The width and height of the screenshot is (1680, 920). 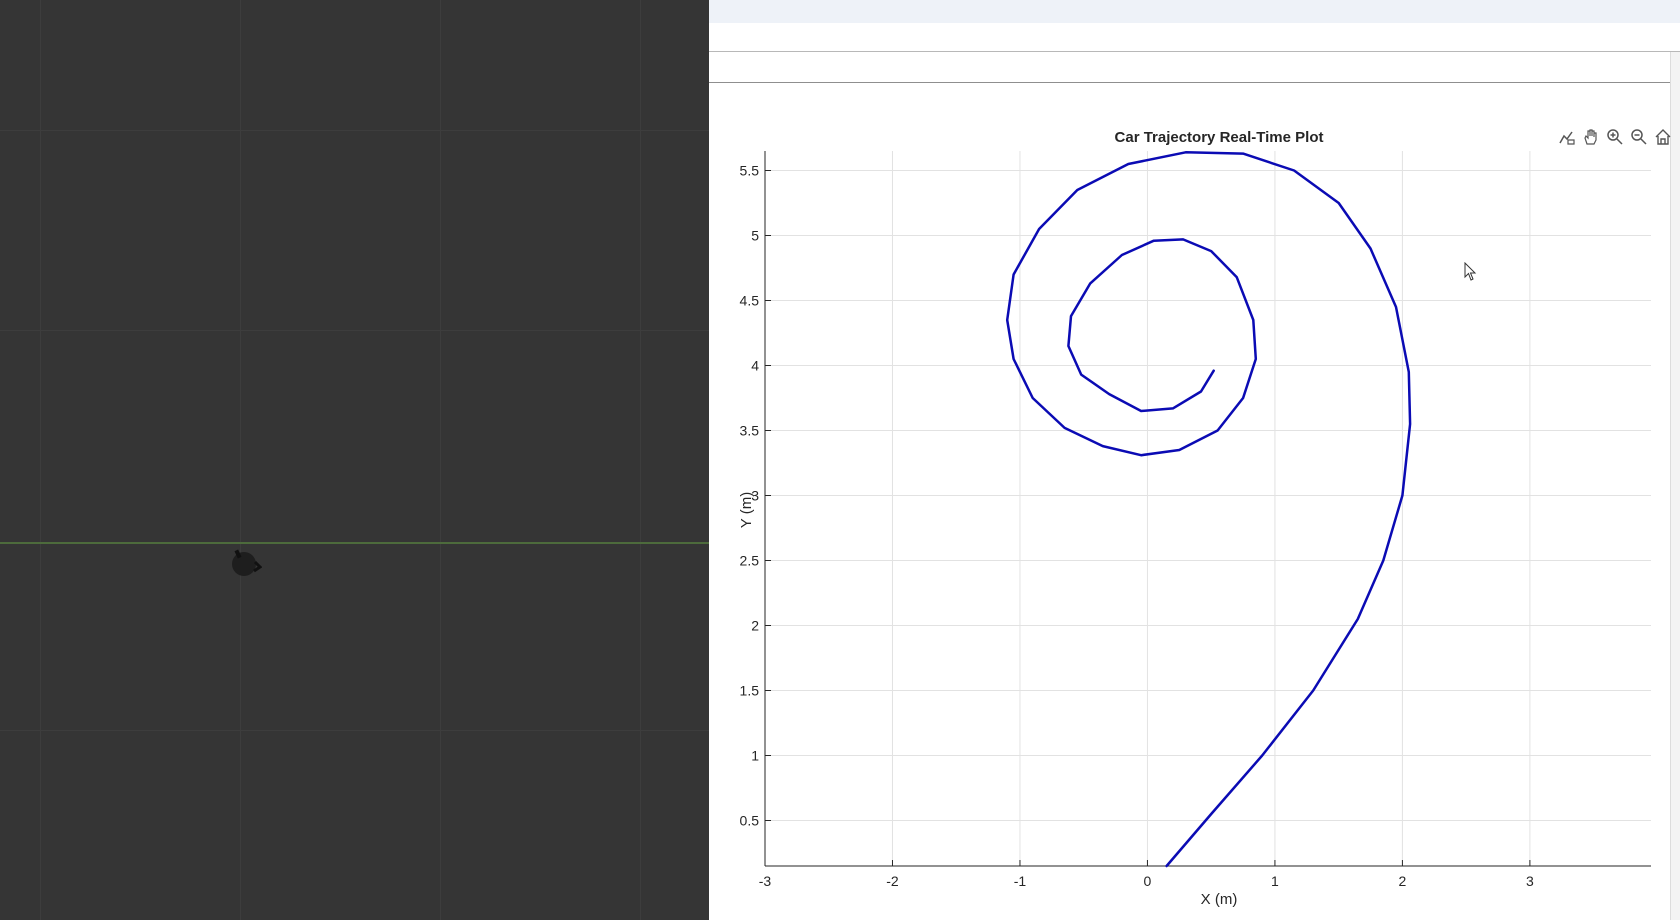 I want to click on restore-view-button, so click(x=1662, y=136).